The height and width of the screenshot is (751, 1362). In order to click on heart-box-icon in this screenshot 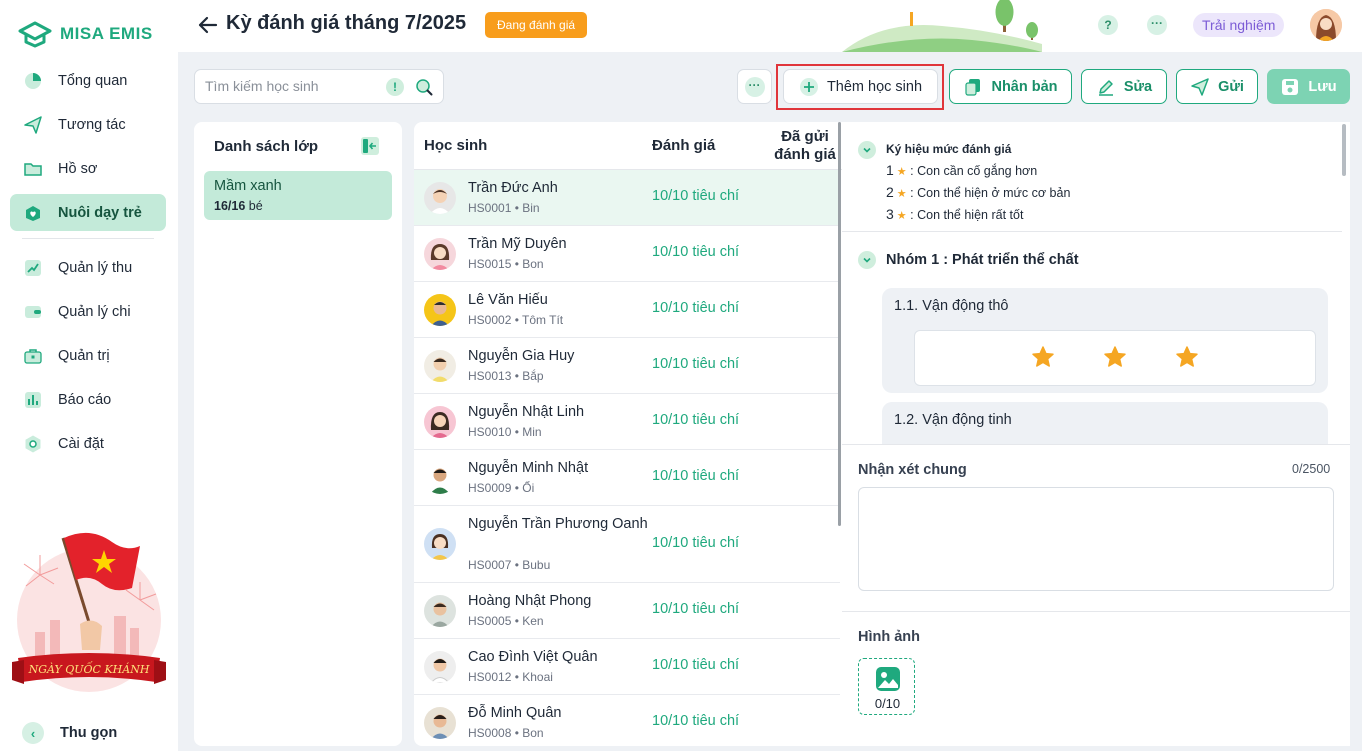, I will do `click(33, 213)`.